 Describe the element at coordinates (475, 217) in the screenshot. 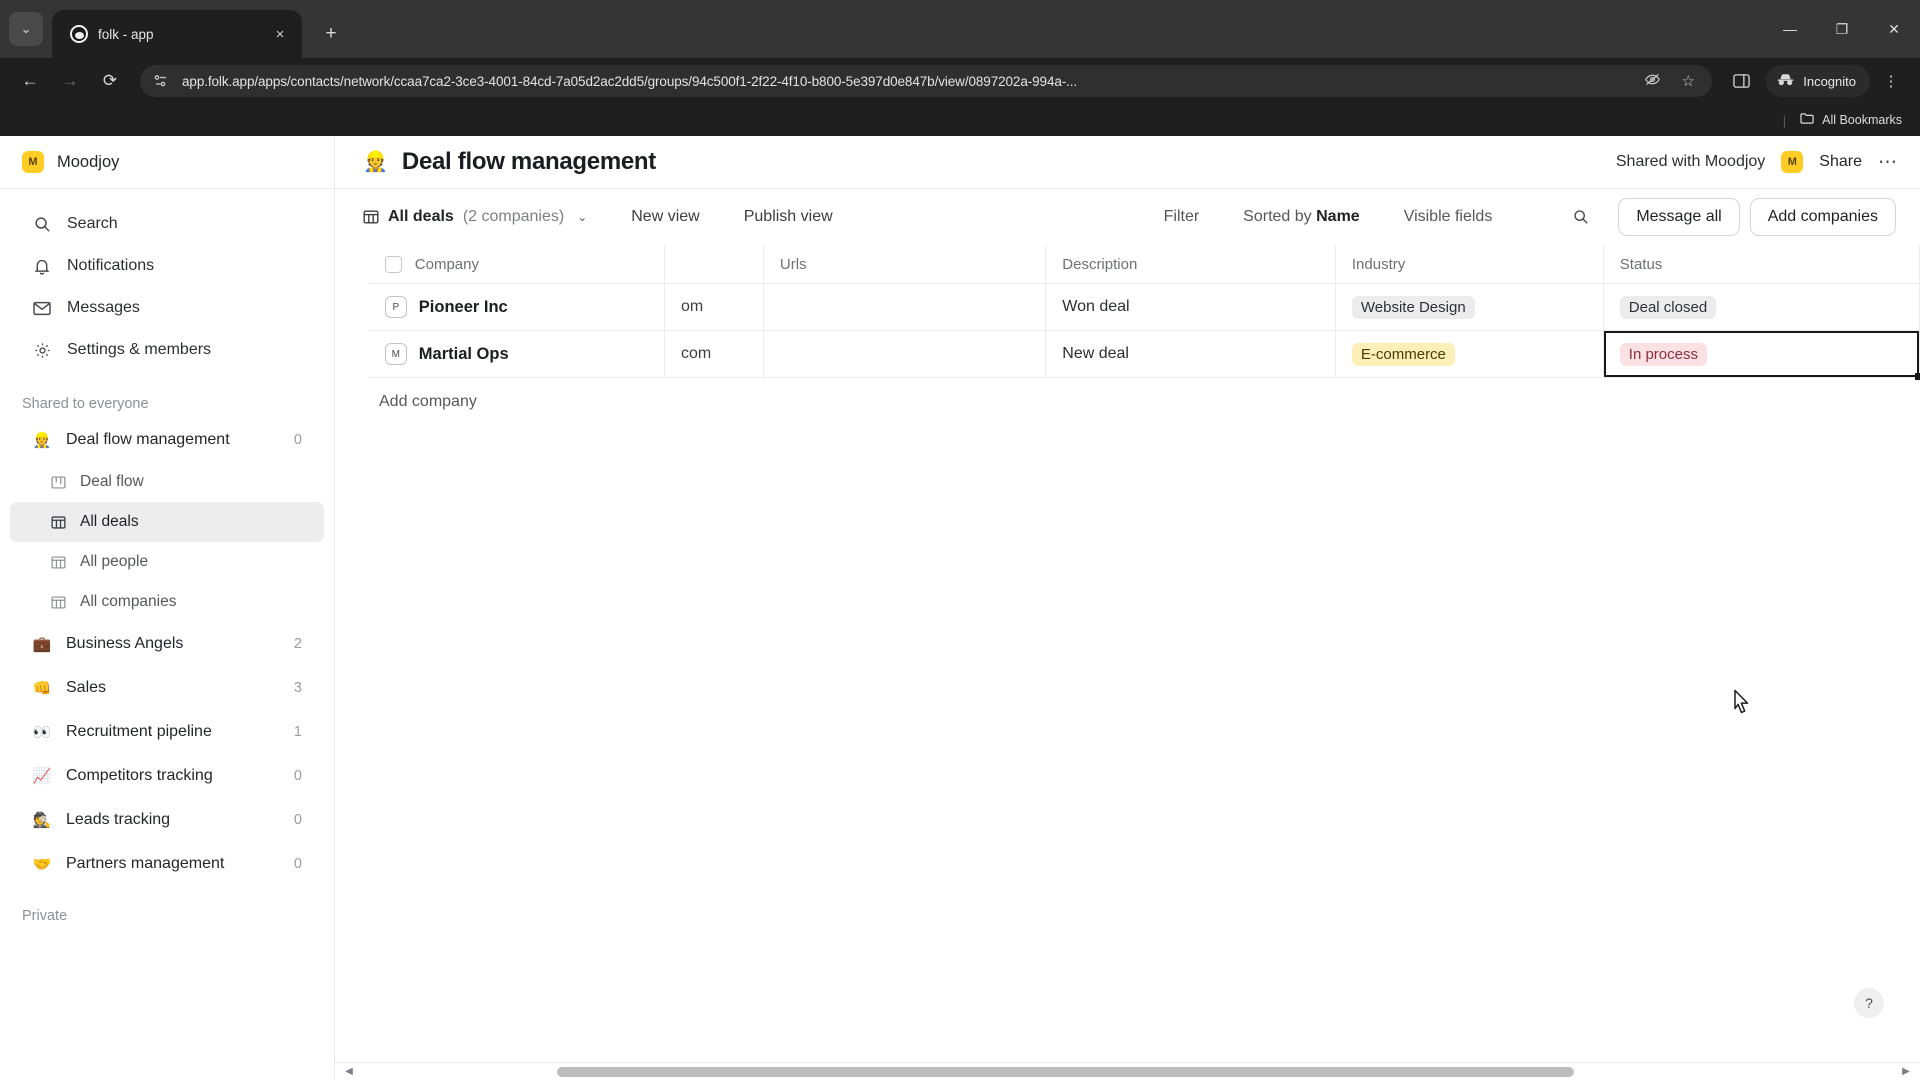

I see `view-selector: All deals (2 companies) ⌄` at that location.